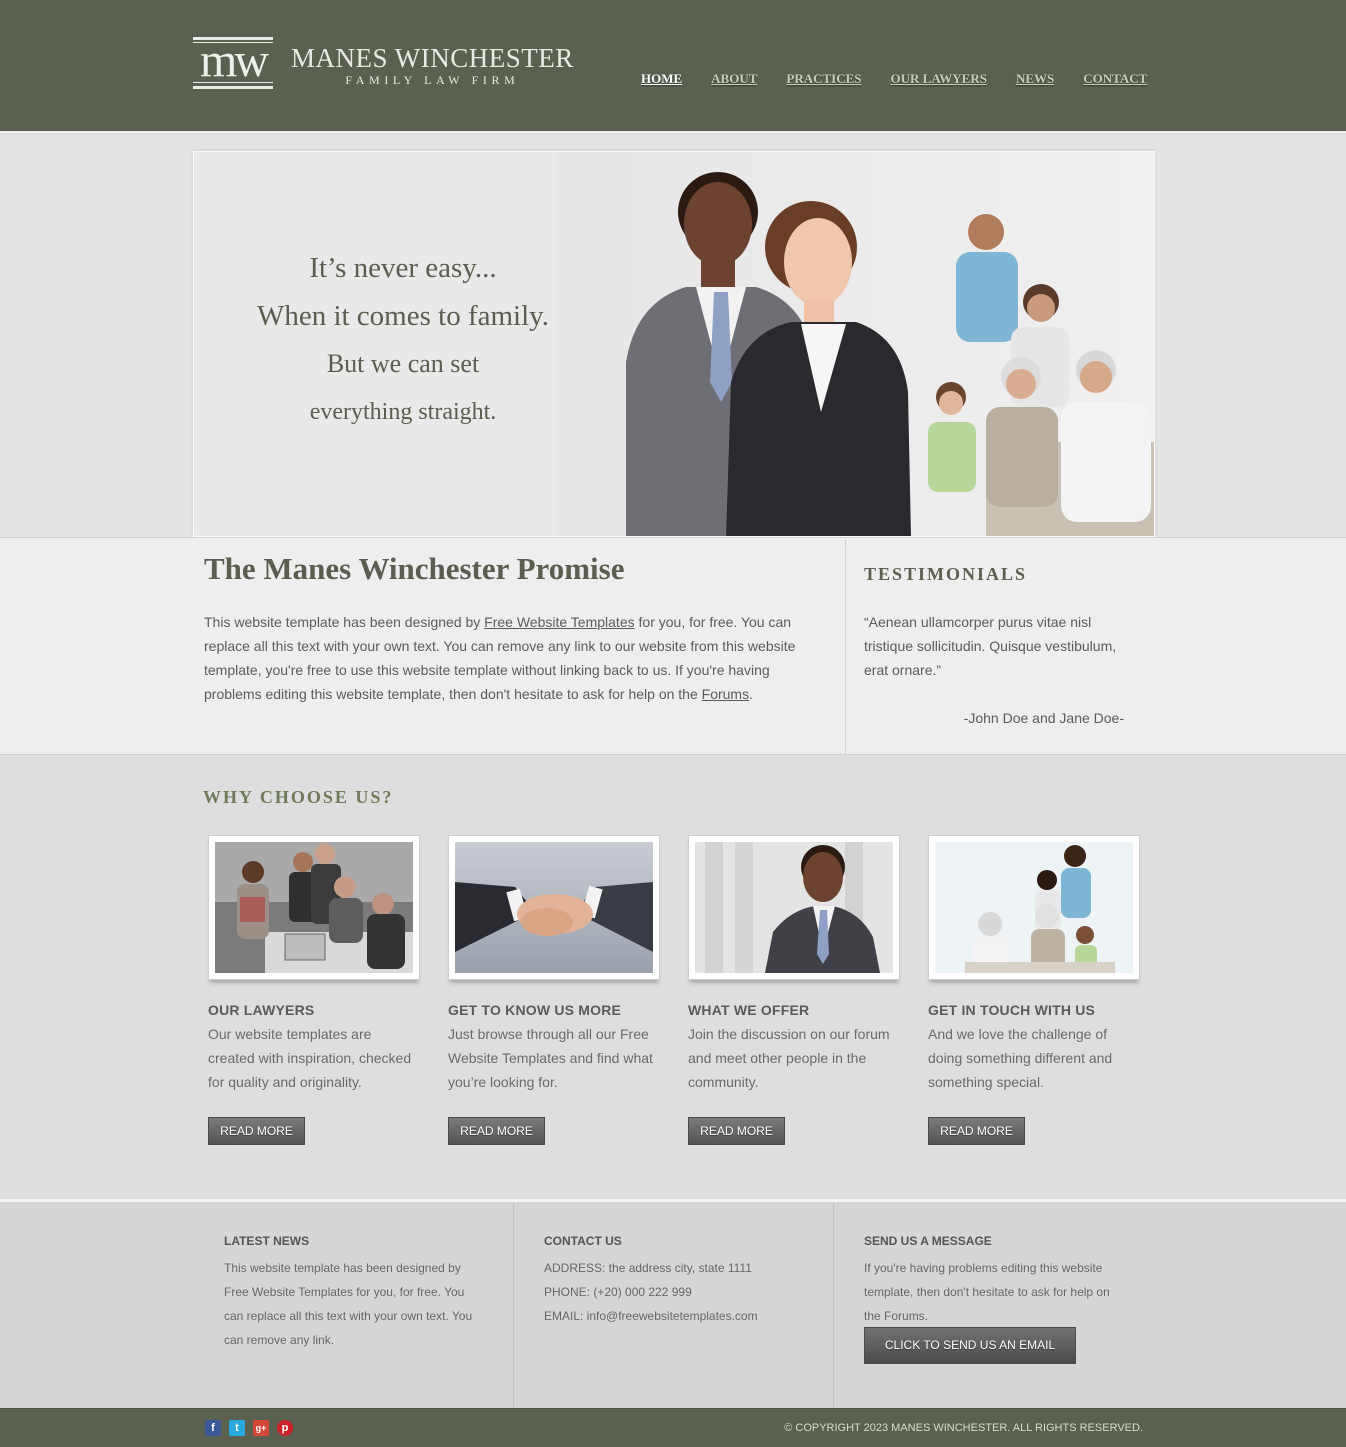 The width and height of the screenshot is (1346, 1447). I want to click on promise-text-part-3: ., so click(751, 694).